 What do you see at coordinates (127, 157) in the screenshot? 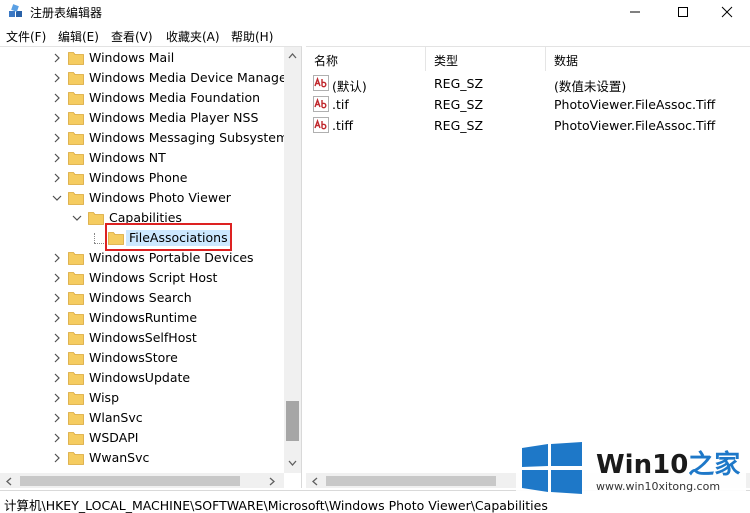
I see `tree-item-label: Windows NT` at bounding box center [127, 157].